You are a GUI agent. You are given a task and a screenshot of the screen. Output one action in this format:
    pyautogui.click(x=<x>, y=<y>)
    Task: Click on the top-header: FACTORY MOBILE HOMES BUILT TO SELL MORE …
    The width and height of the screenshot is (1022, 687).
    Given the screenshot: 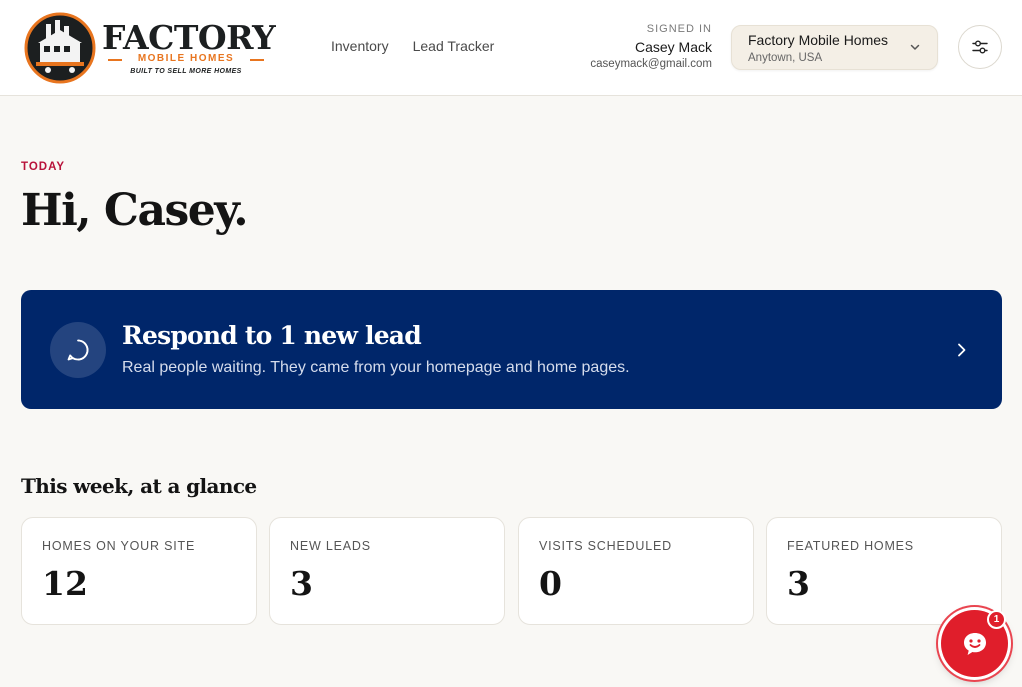 What is the action you would take?
    pyautogui.click(x=511, y=48)
    